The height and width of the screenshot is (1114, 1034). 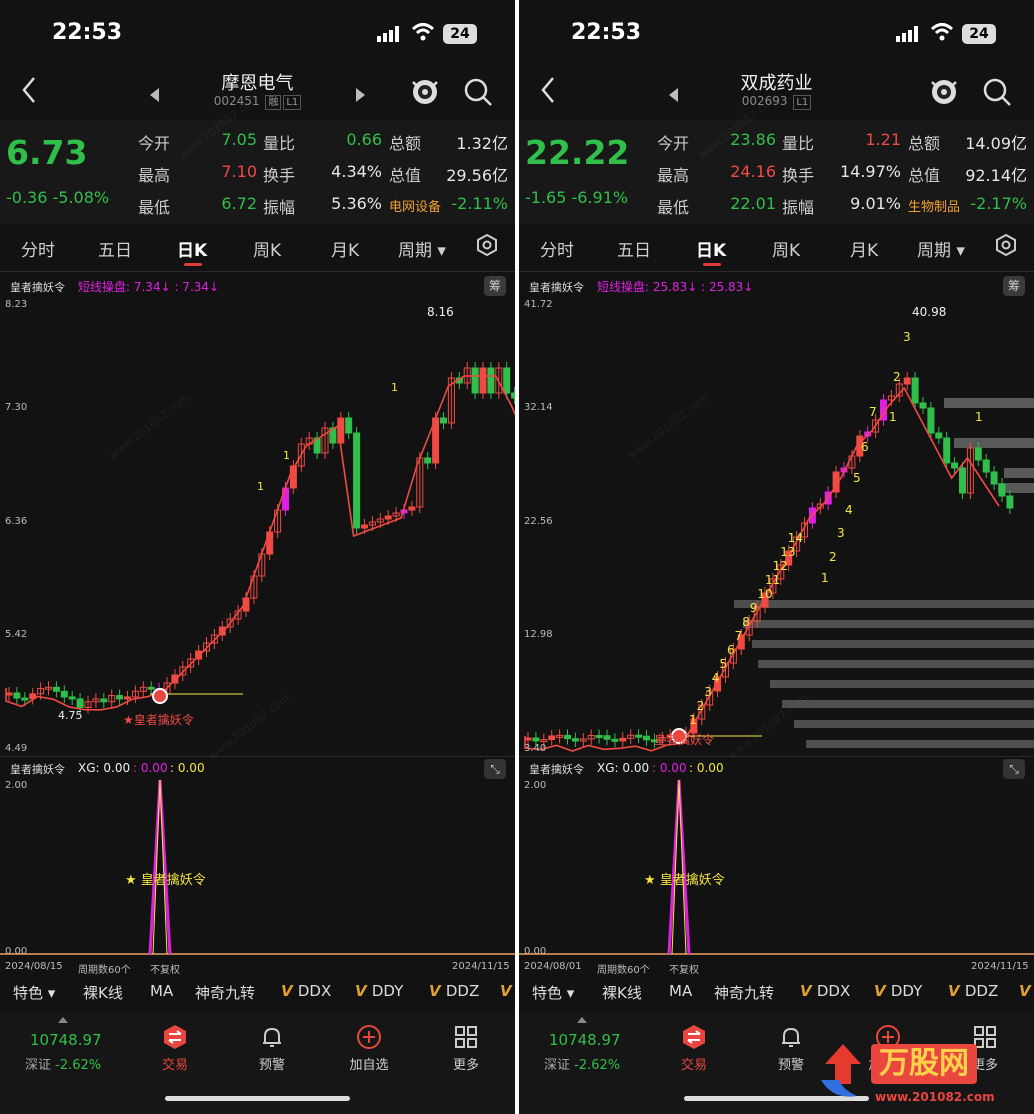 I want to click on sector-name: 生物制品, so click(x=934, y=205).